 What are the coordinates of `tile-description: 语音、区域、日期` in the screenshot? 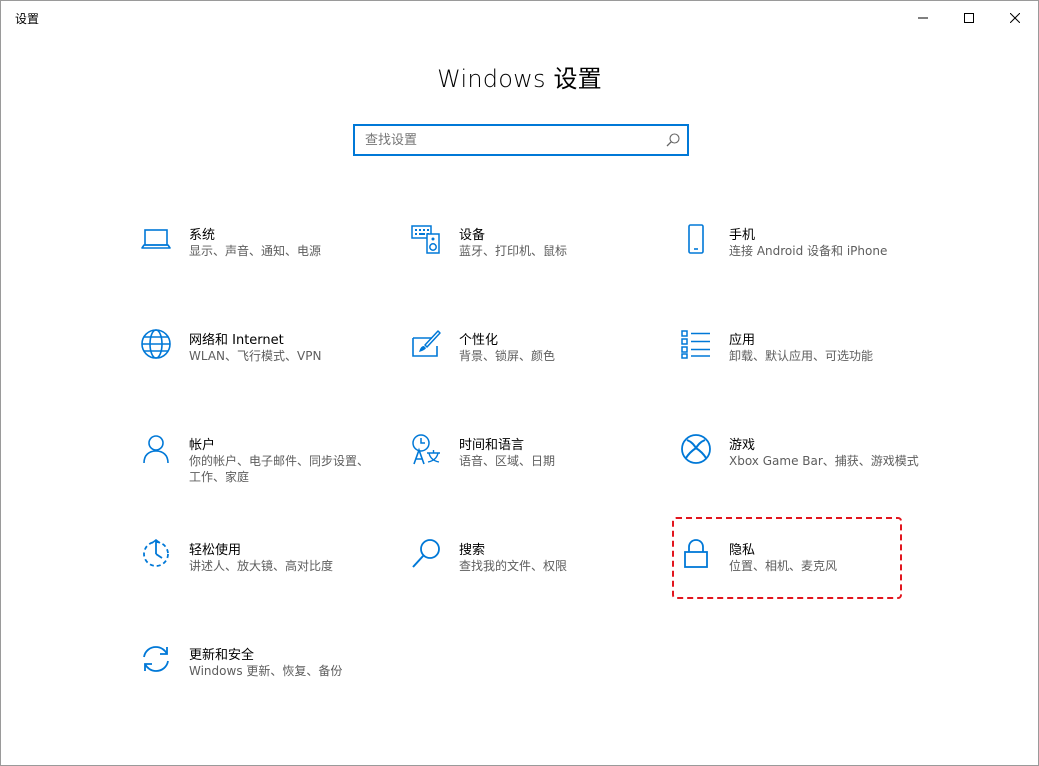 It's located at (507, 461).